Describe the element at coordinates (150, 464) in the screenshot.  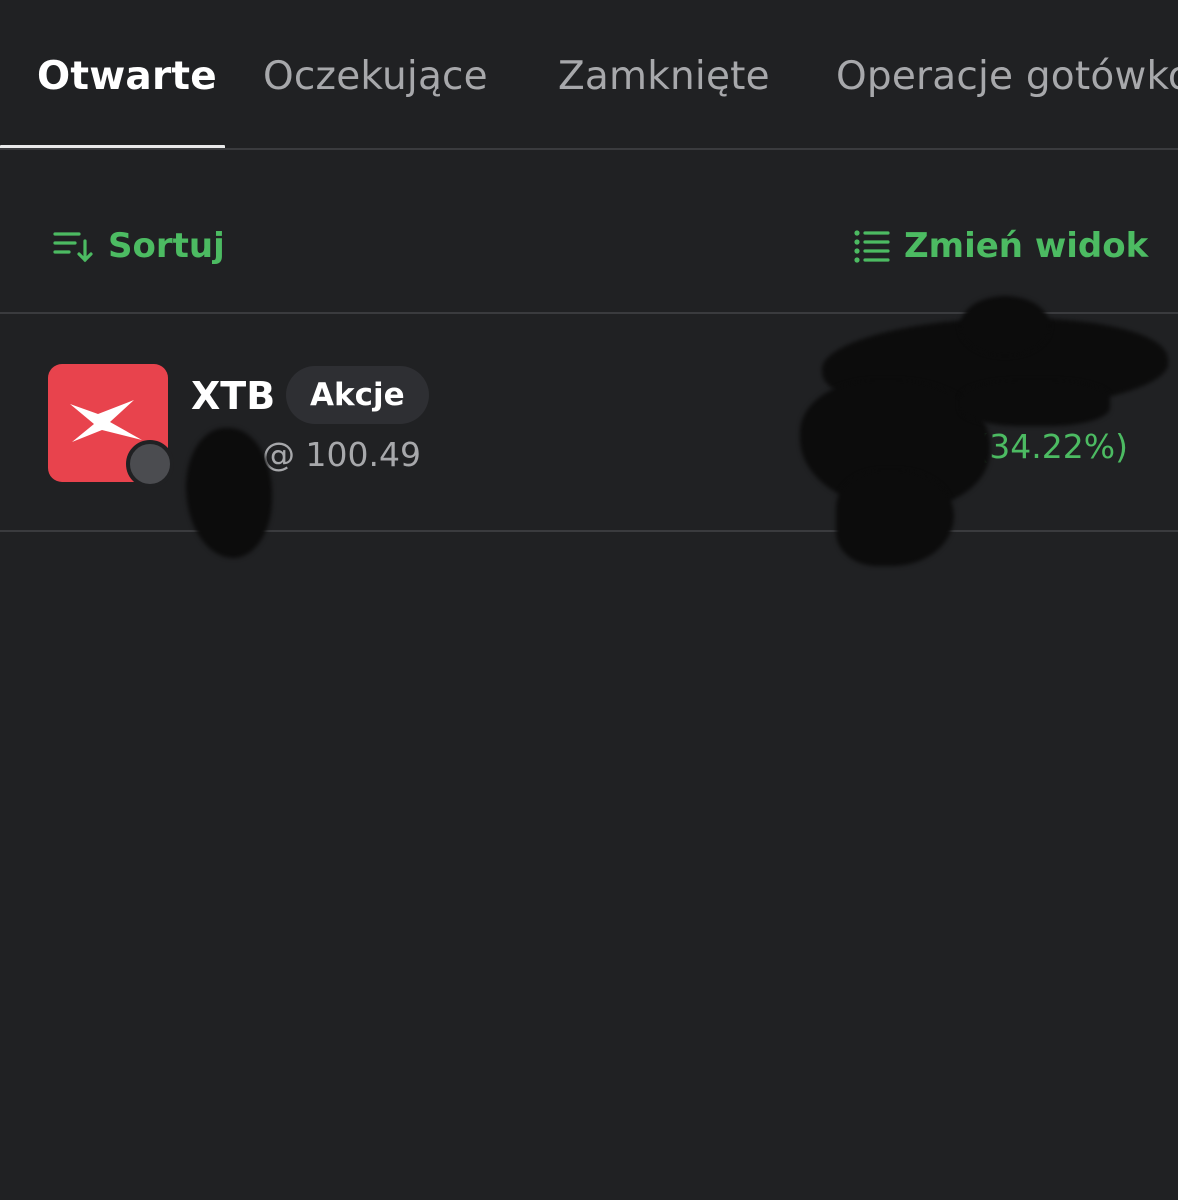
I see `market-status-indicator` at that location.